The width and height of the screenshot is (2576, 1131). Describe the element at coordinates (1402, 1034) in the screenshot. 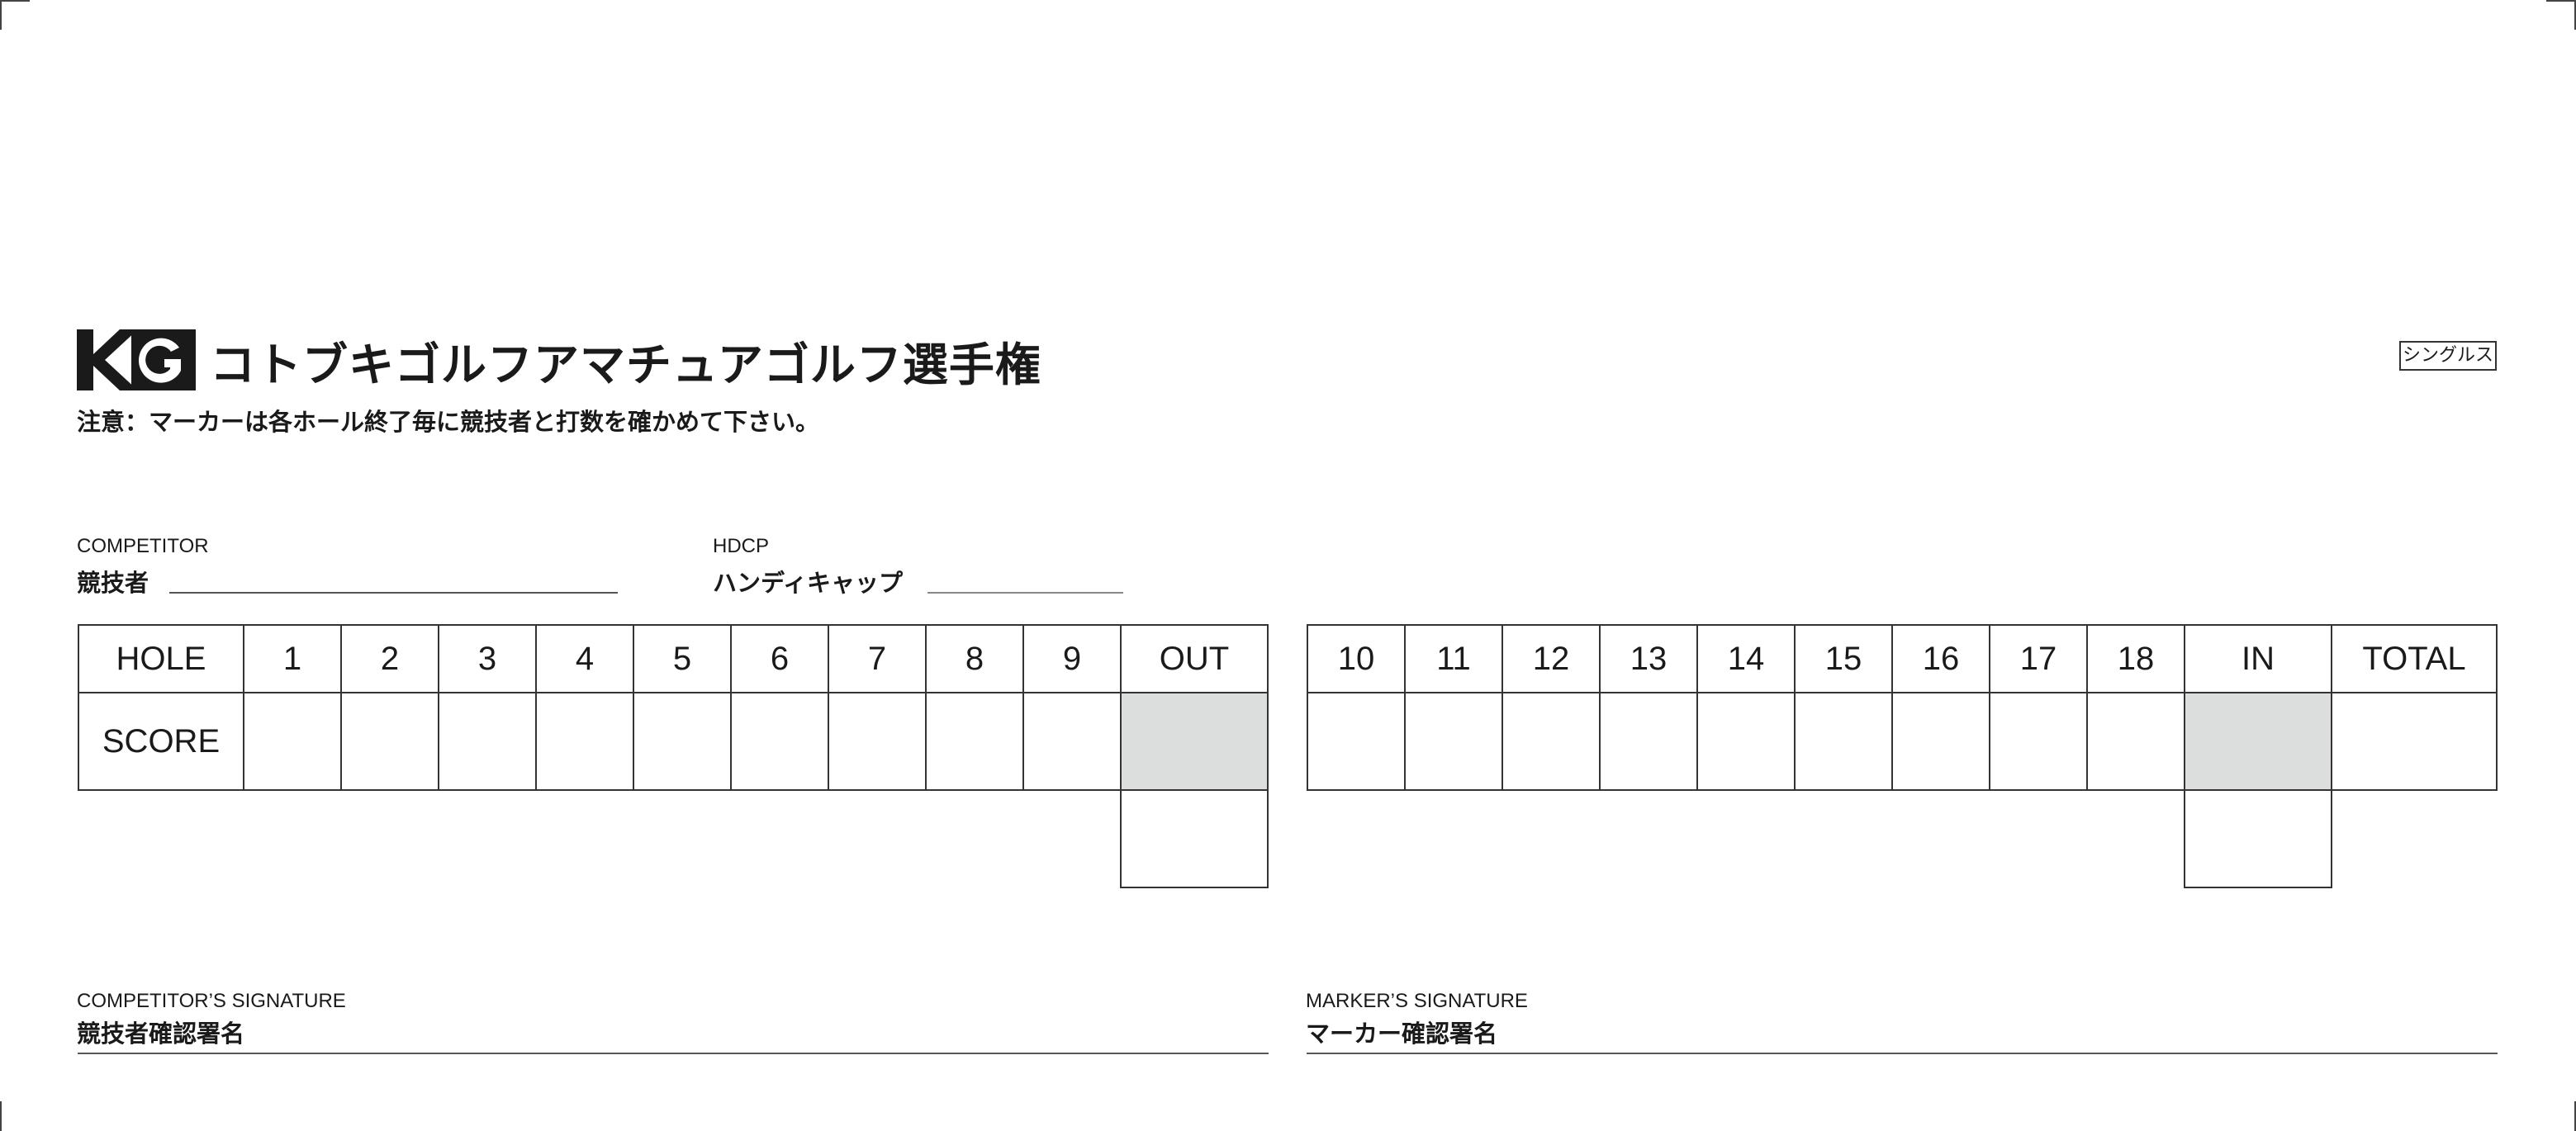

I see `marker-signature-label-jp: マーカー確認署名` at that location.